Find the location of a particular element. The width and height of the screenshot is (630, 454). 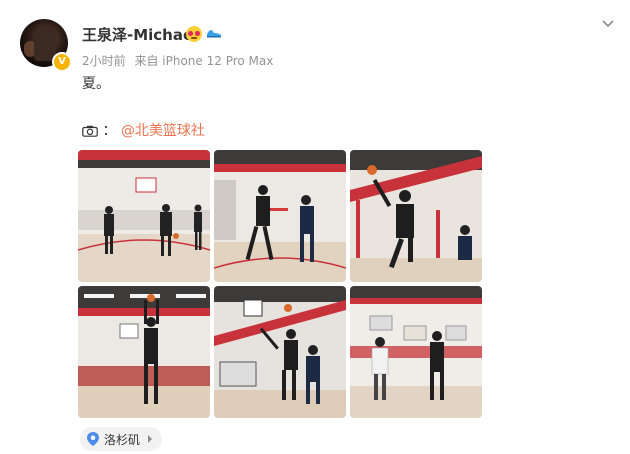

chevron-down-icon is located at coordinates (608, 23).